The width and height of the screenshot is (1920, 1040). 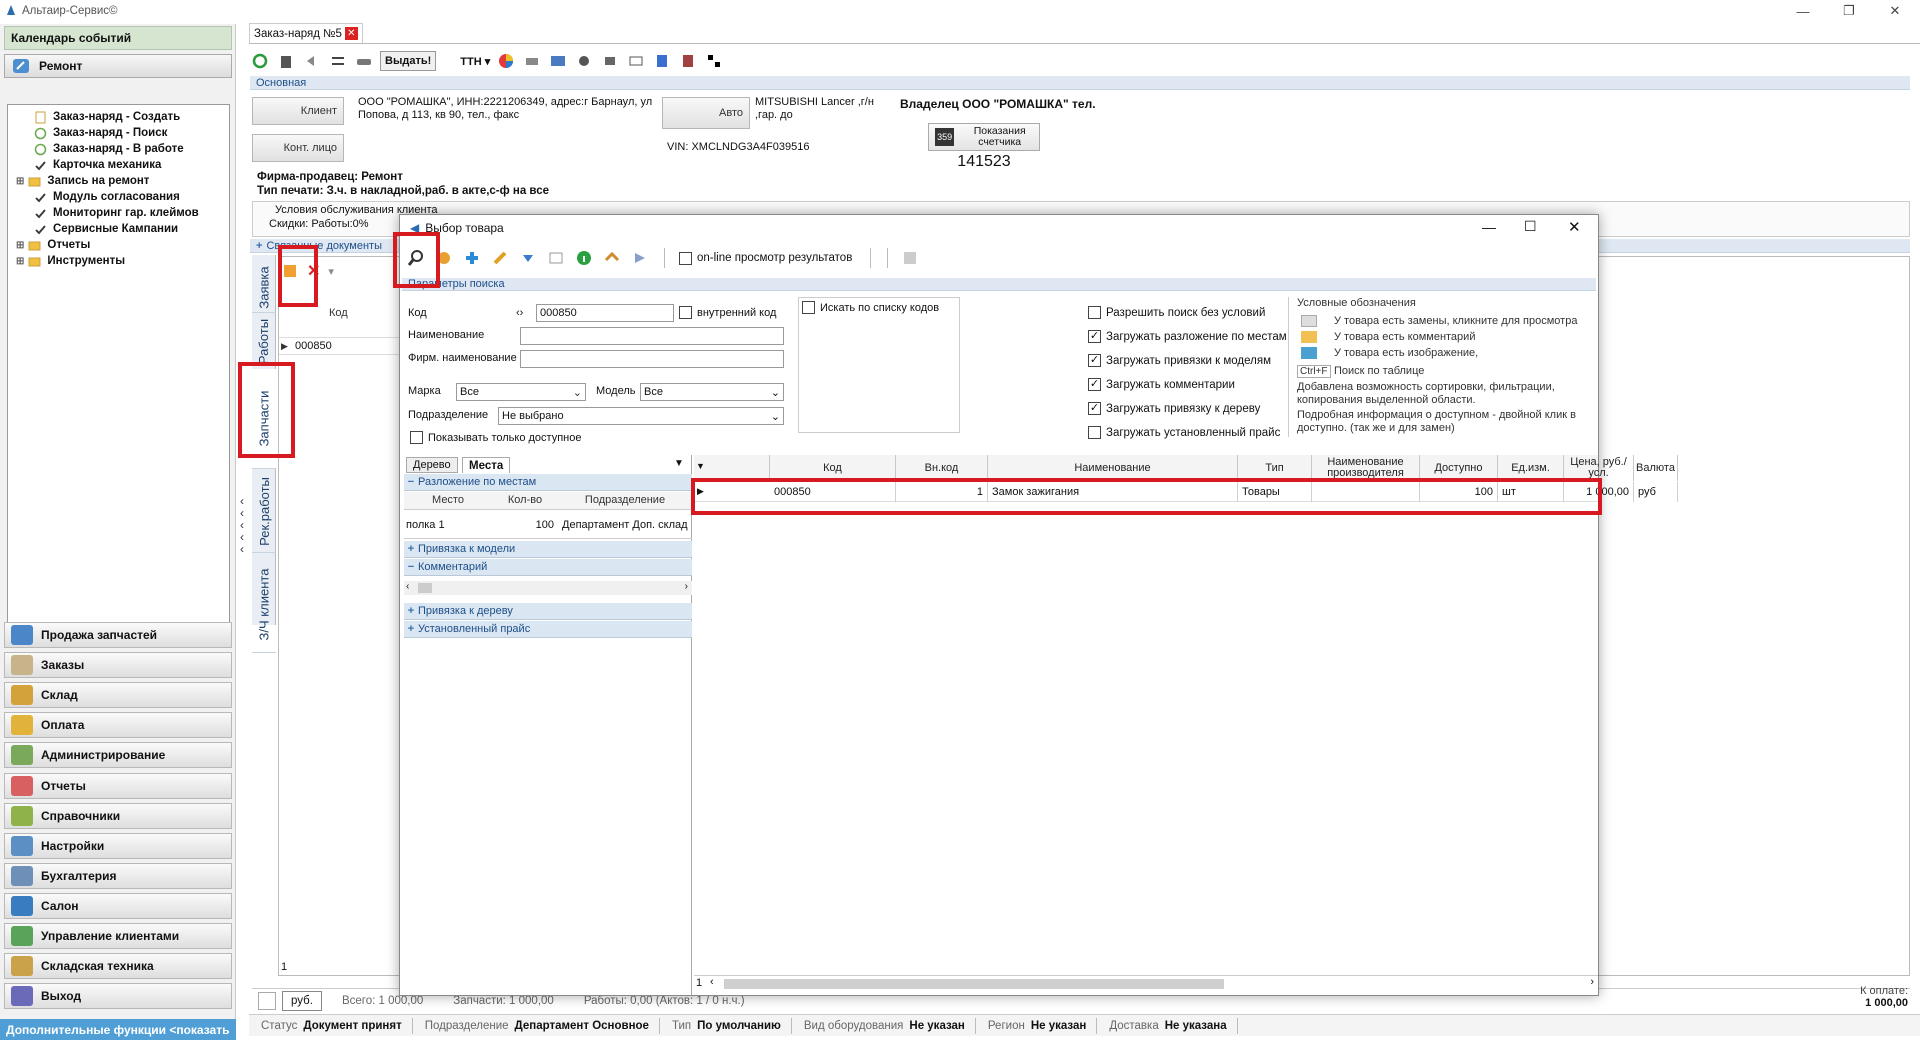 What do you see at coordinates (662, 61) in the screenshot?
I see `export-icon` at bounding box center [662, 61].